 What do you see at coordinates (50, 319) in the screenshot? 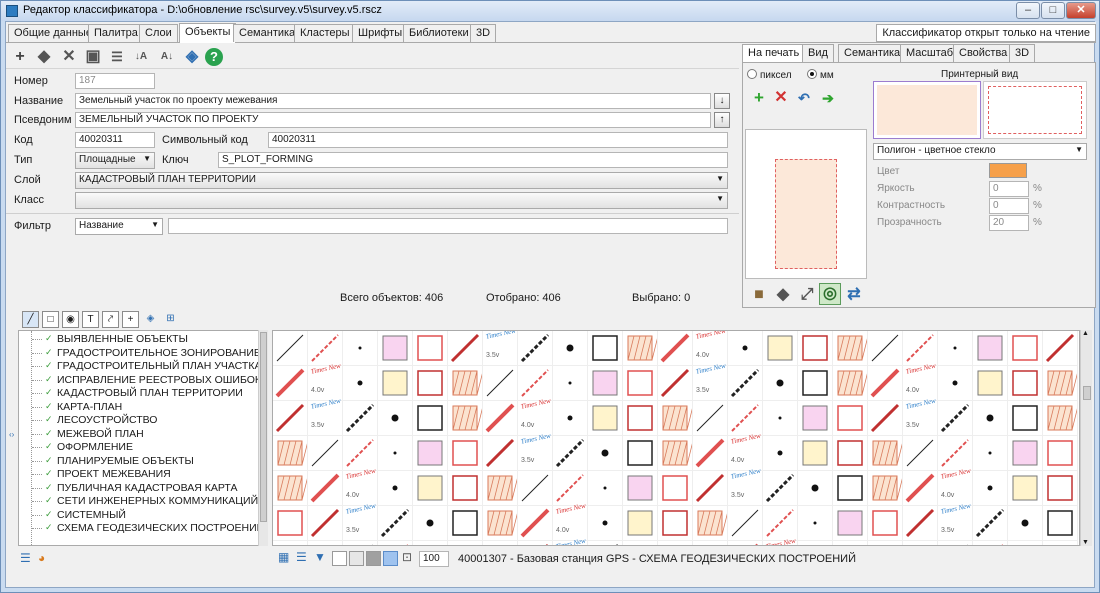
I see `square-tool-icon: □` at bounding box center [50, 319].